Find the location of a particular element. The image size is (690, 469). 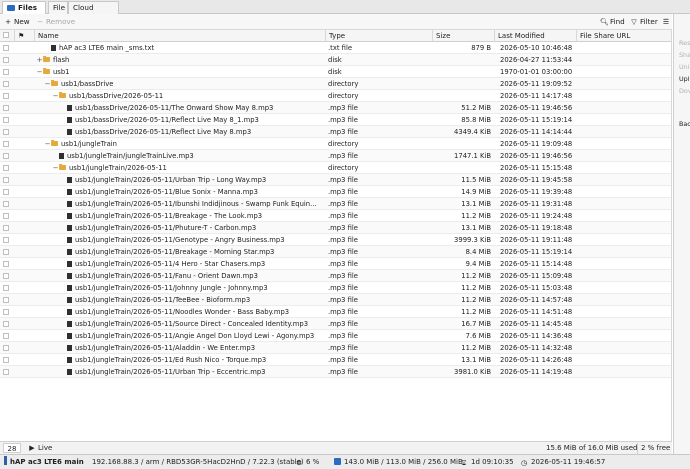

column-header-type: Type is located at coordinates (378, 36).